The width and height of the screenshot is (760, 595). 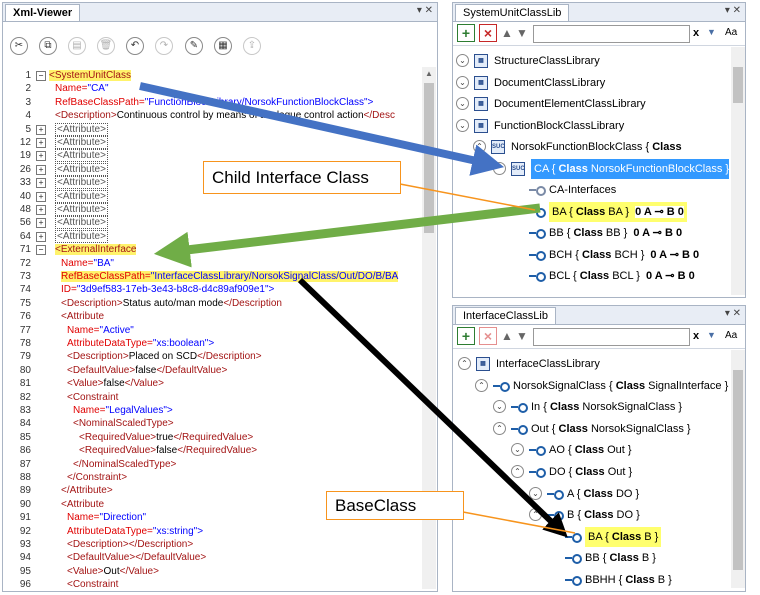 What do you see at coordinates (212, 223) in the screenshot?
I see `xml-line: 56 + <Attribute>` at bounding box center [212, 223].